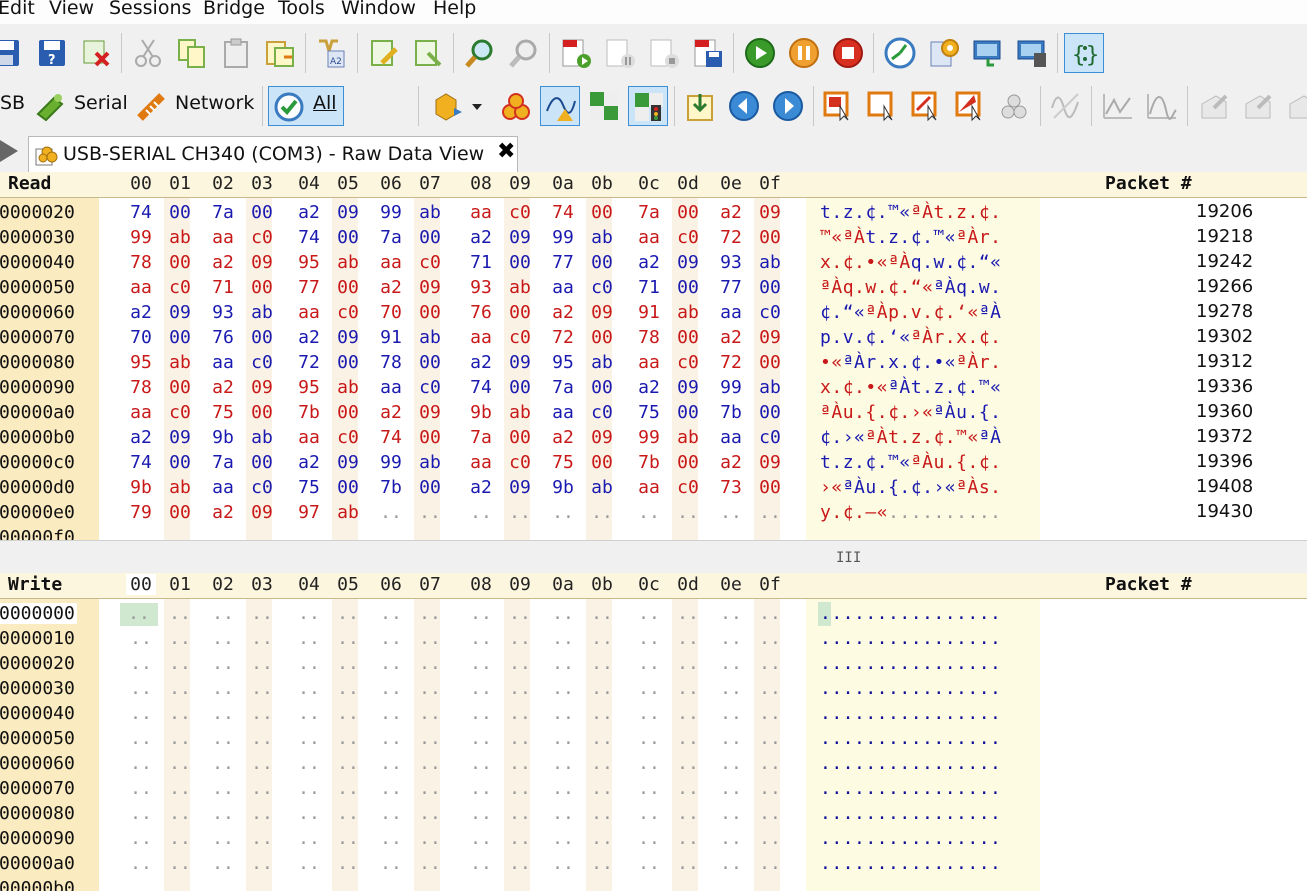 The image size is (1307, 891). What do you see at coordinates (141, 584) in the screenshot?
I see `column-header: 00` at bounding box center [141, 584].